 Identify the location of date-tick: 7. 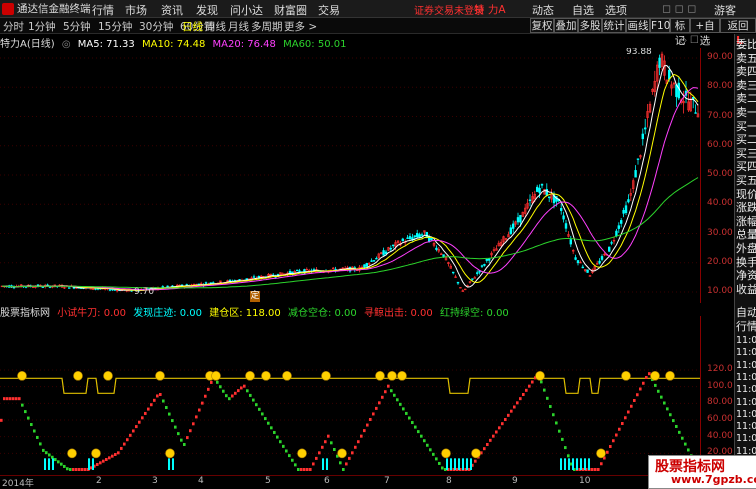
(387, 481).